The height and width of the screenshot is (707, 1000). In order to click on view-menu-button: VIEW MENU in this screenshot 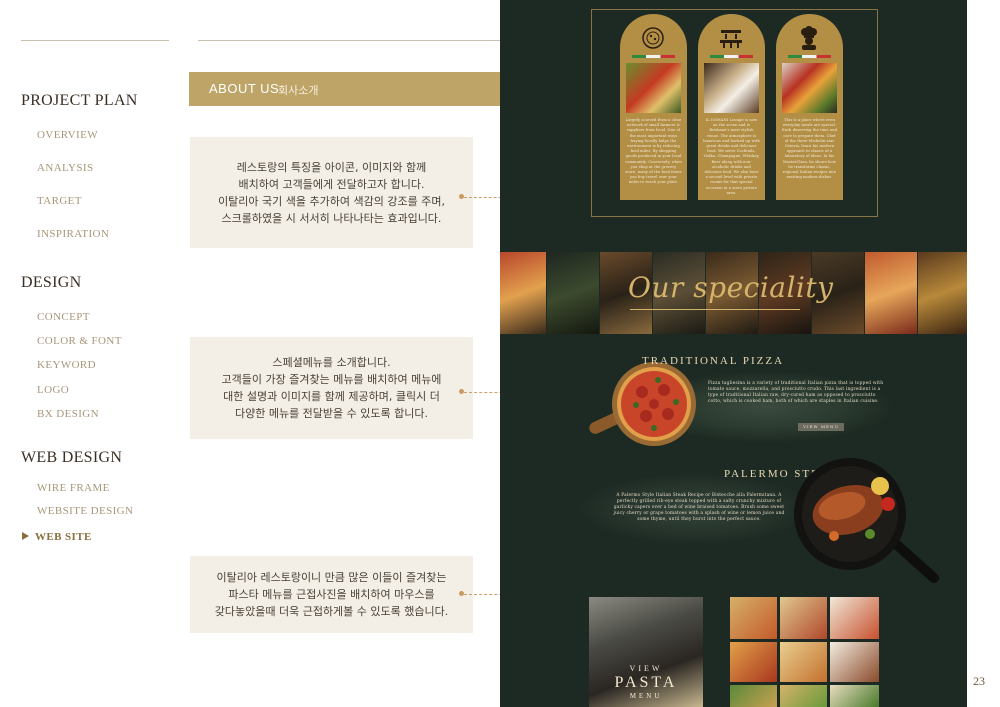, I will do `click(821, 427)`.